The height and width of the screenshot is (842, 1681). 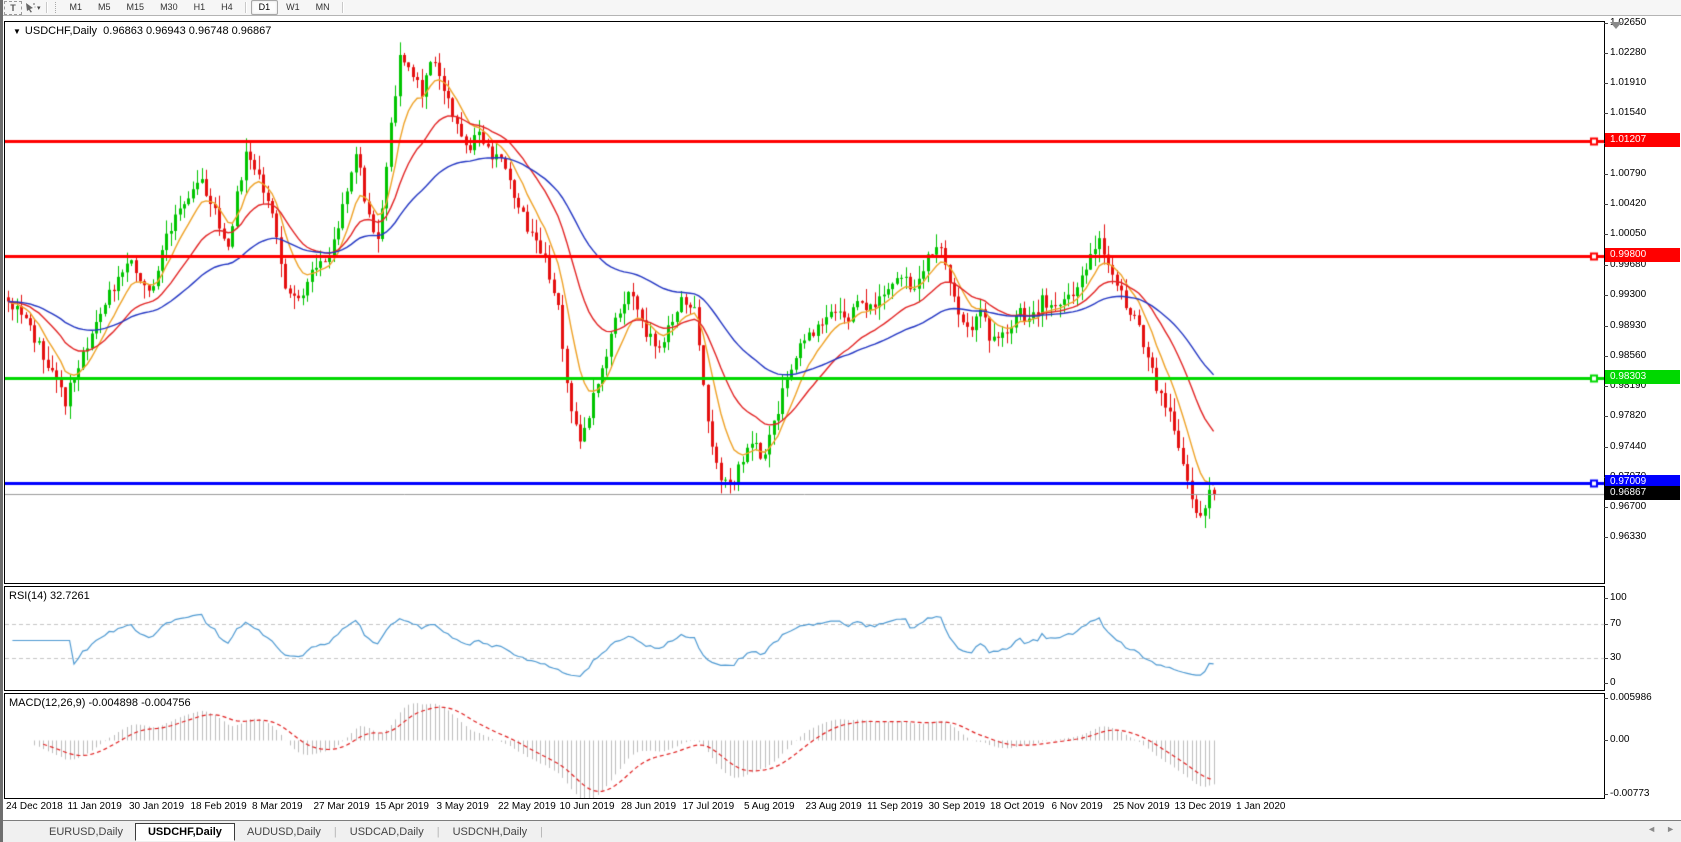 What do you see at coordinates (1261, 806) in the screenshot?
I see `date-axis-label: 1 Jan 2020` at bounding box center [1261, 806].